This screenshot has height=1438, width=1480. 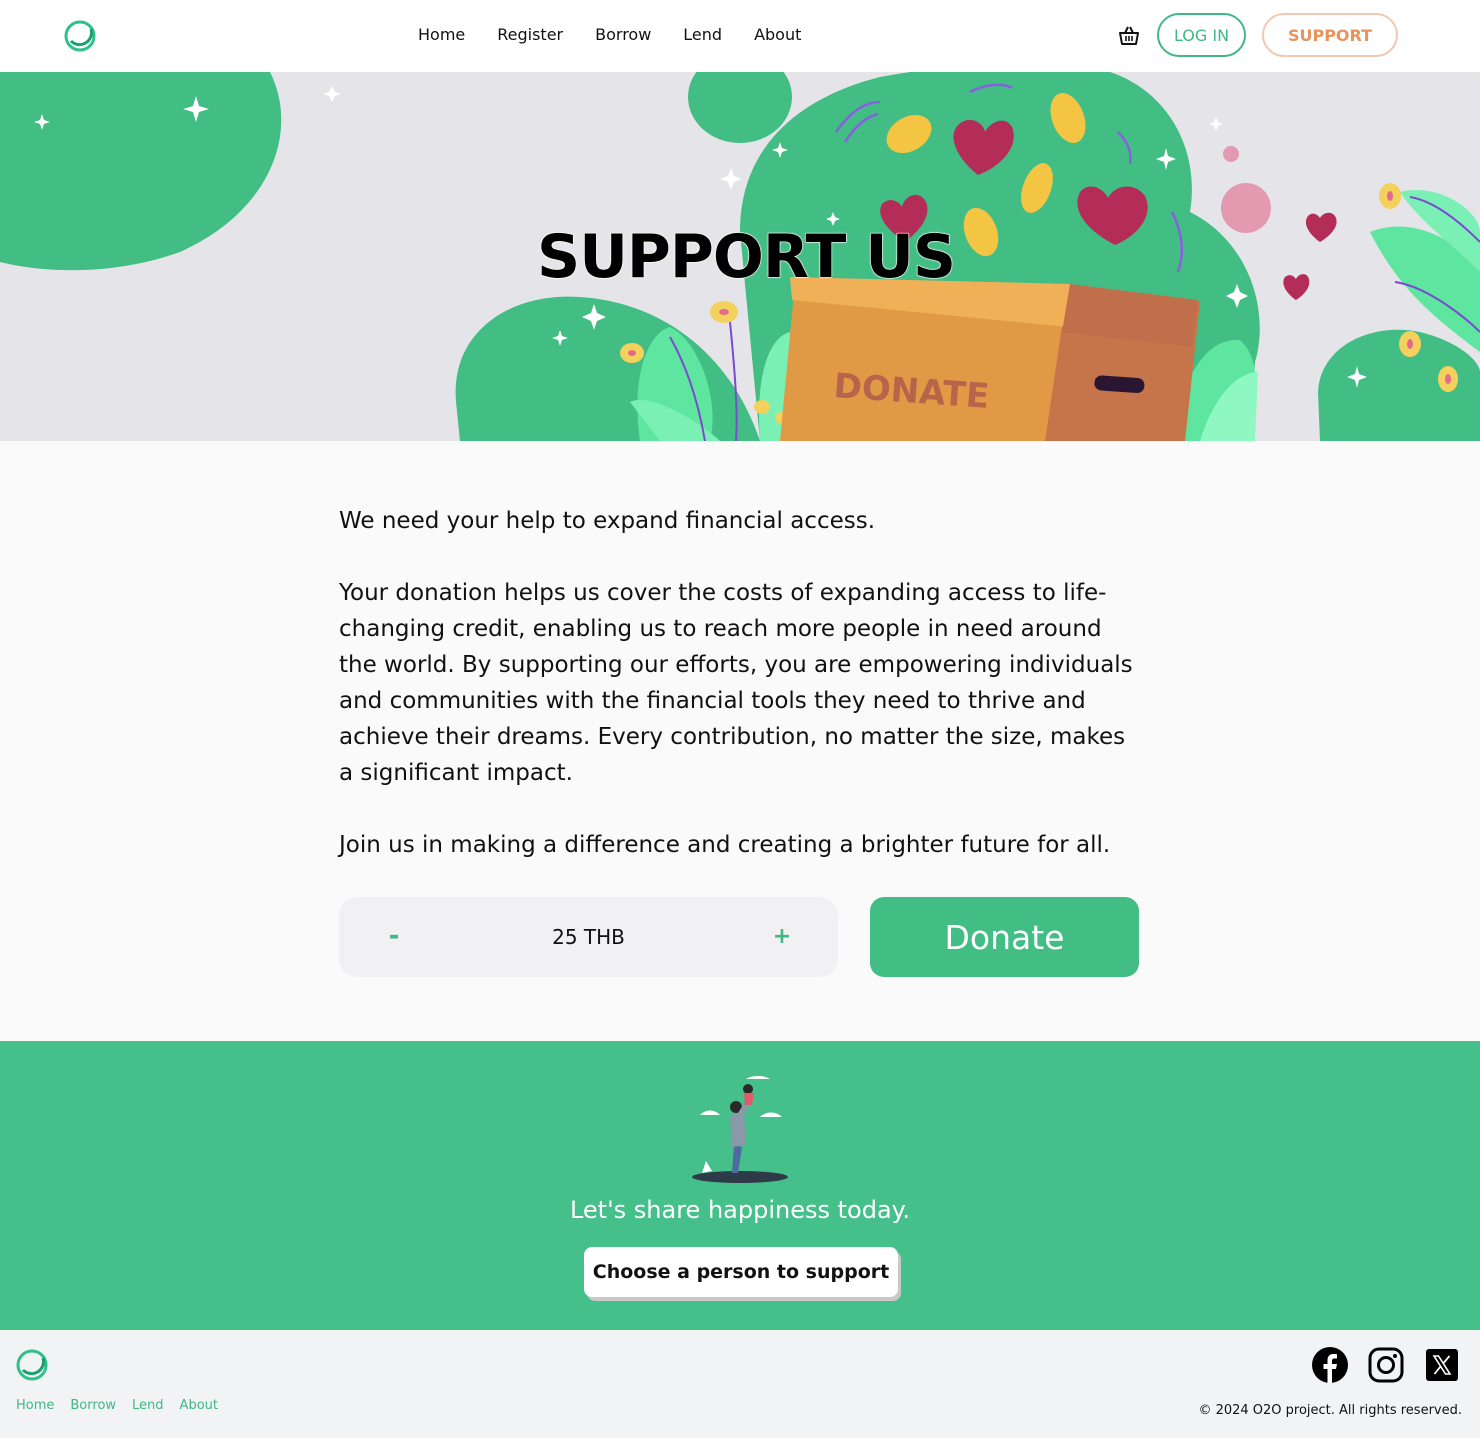 What do you see at coordinates (1442, 1365) in the screenshot?
I see `x-icon` at bounding box center [1442, 1365].